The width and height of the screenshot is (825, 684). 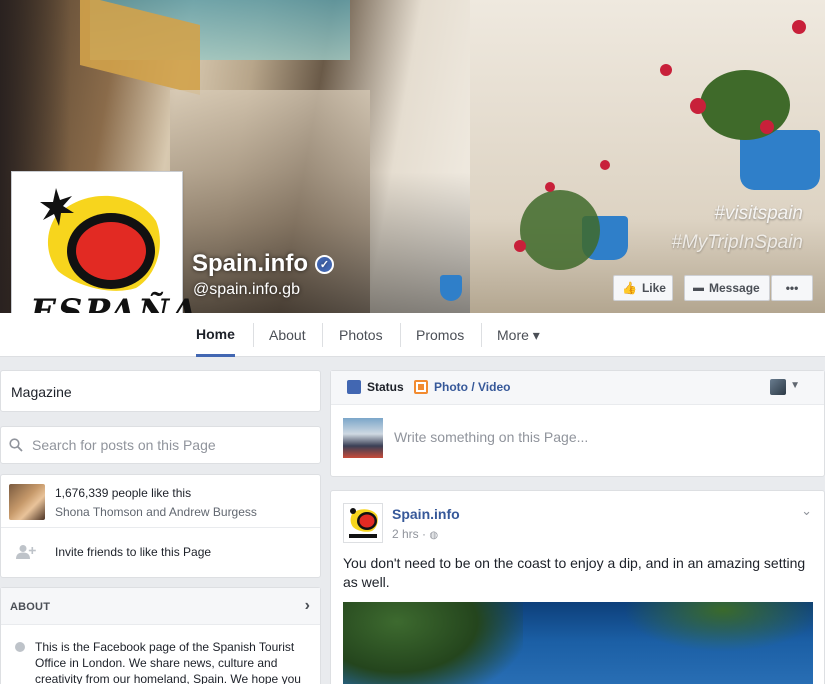 I want to click on search-posts-input, so click(x=172, y=445).